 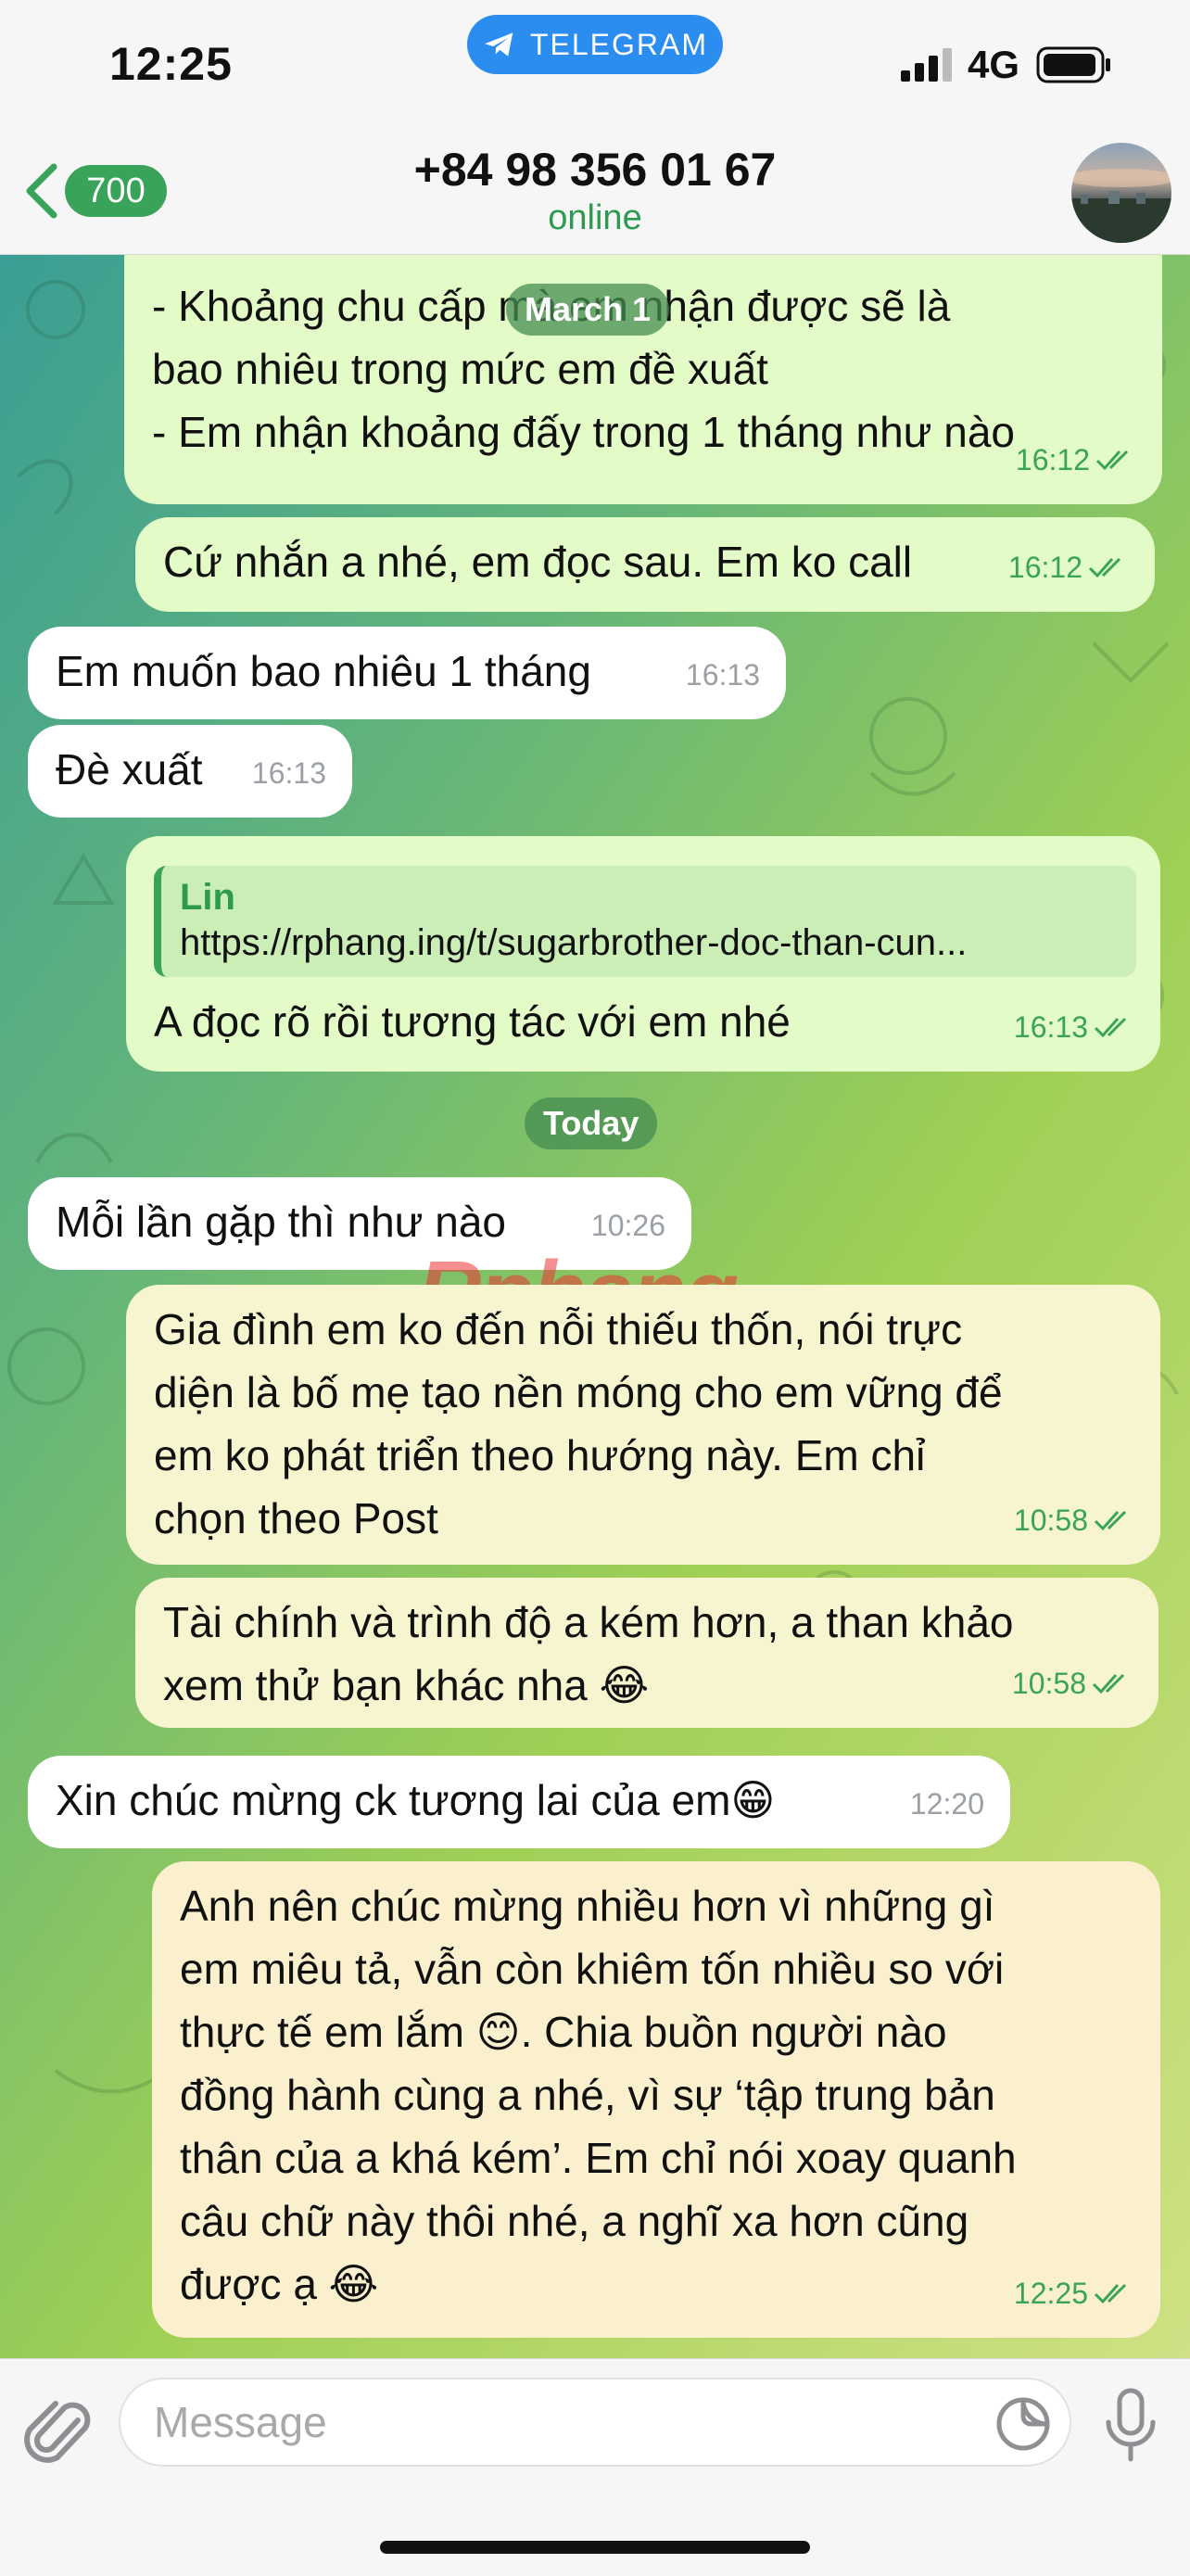 I want to click on telegram-icon, so click(x=499, y=44).